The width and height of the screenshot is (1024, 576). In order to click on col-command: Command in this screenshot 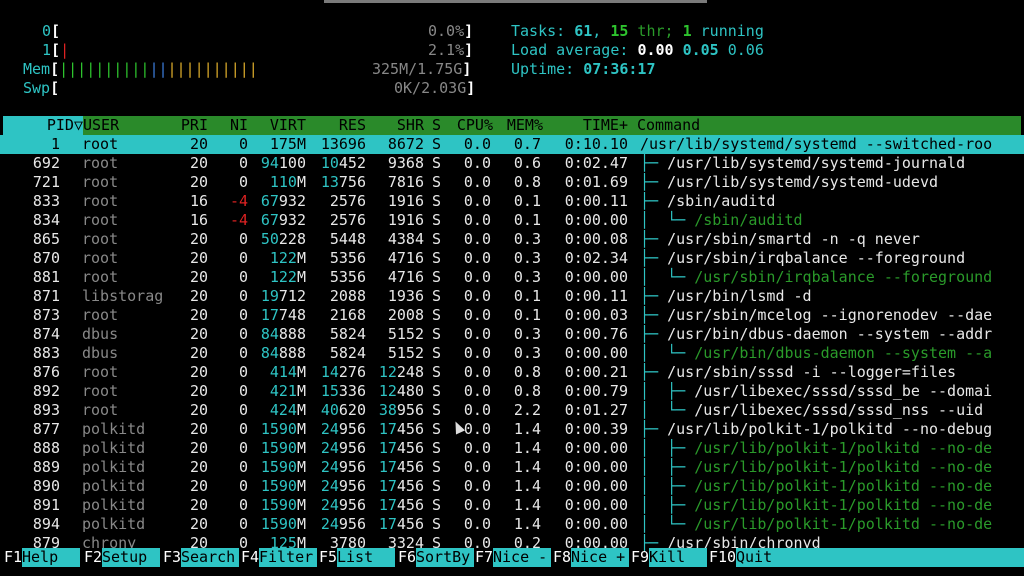, I will do `click(668, 125)`.